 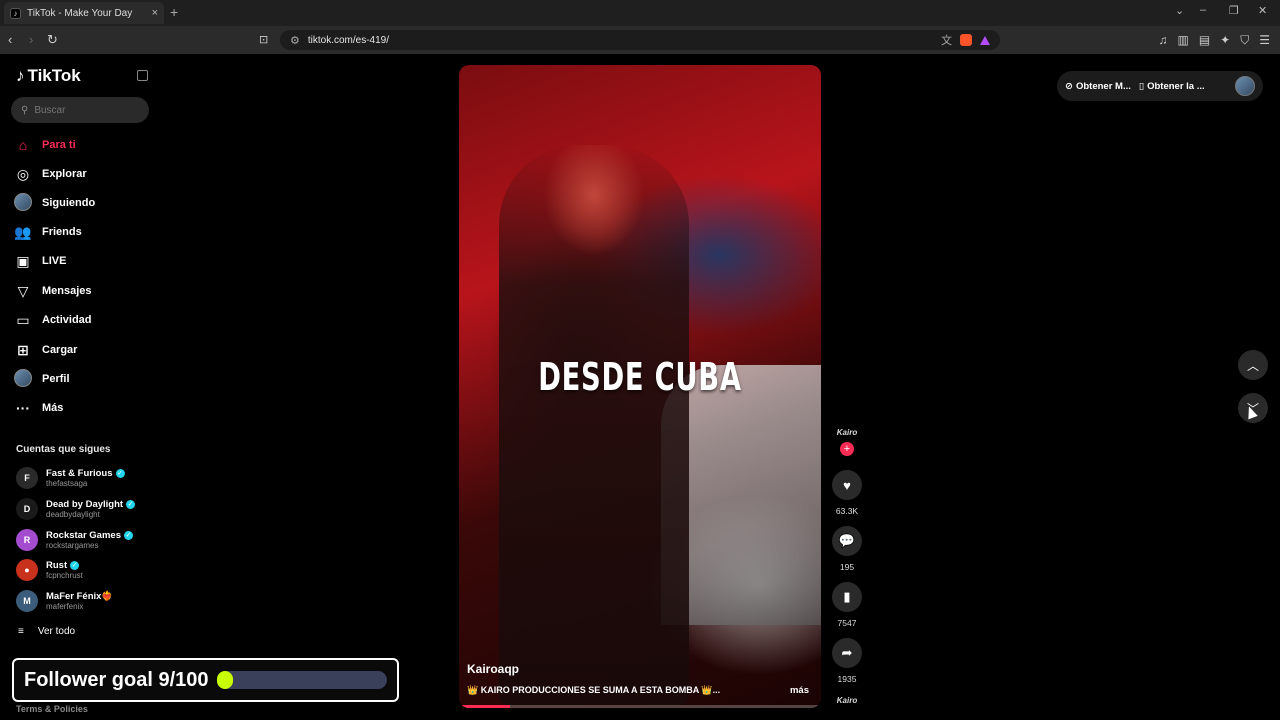 What do you see at coordinates (1069, 86) in the screenshot?
I see `coin-icon: ⊘` at bounding box center [1069, 86].